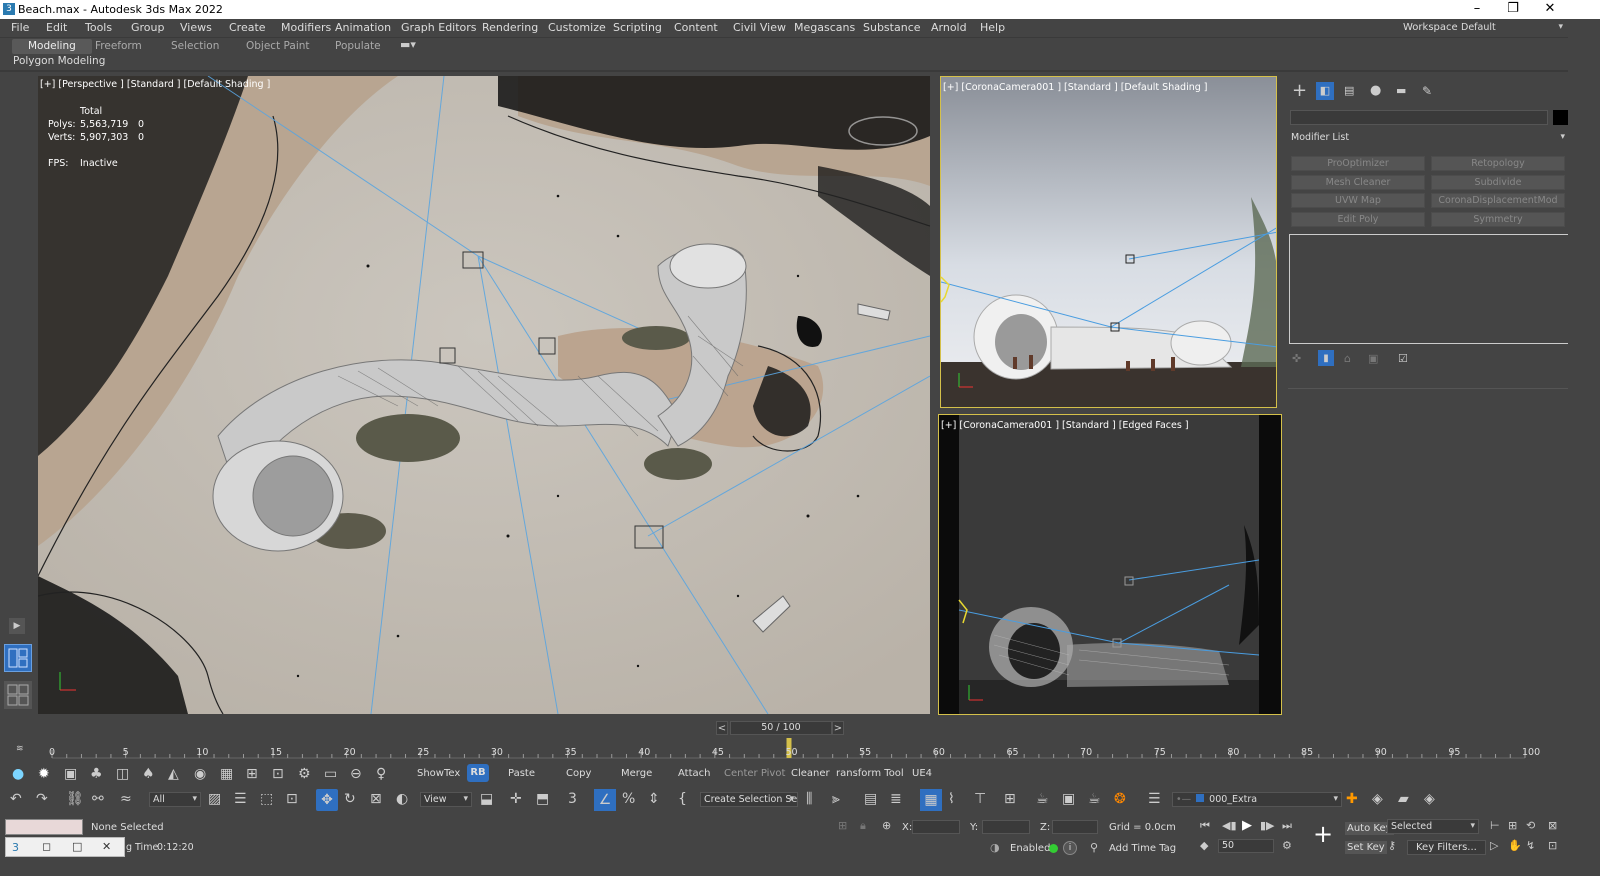  Describe the element at coordinates (842, 826) in the screenshot. I see `isolate-selection-icon: ⊞` at that location.